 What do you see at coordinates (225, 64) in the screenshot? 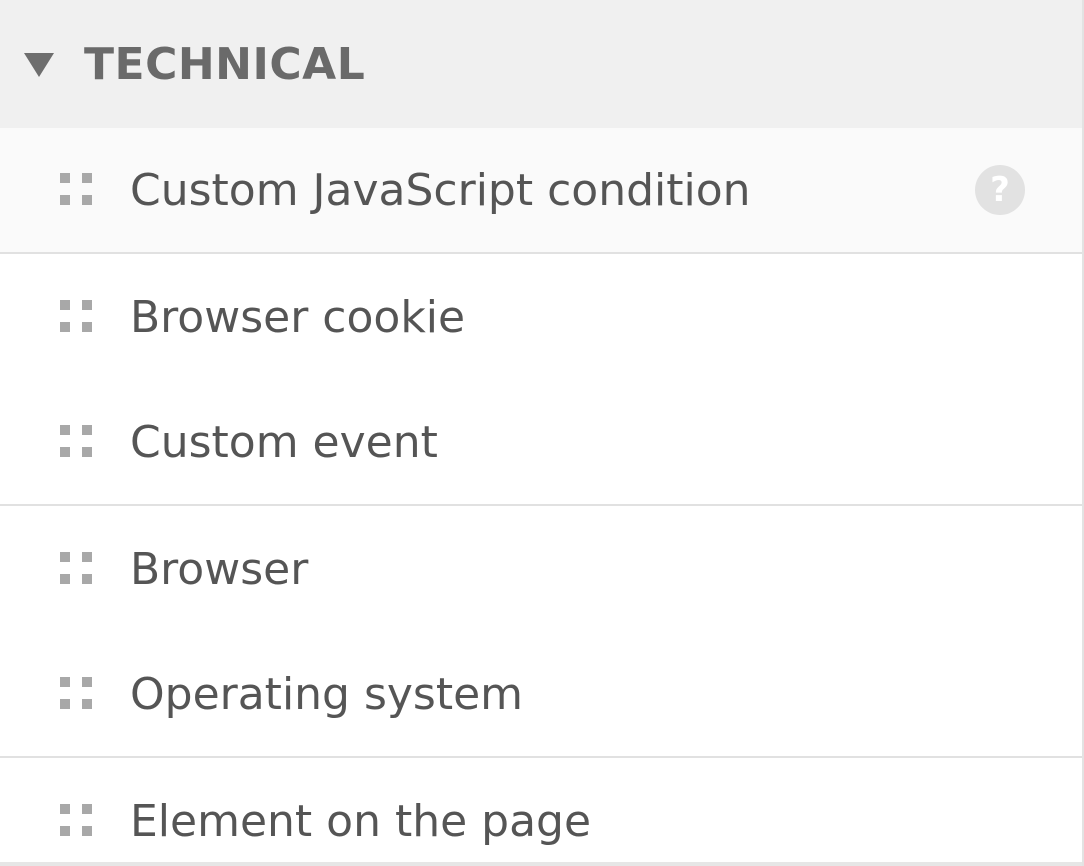
I see `section-title: TECHNICAL` at bounding box center [225, 64].